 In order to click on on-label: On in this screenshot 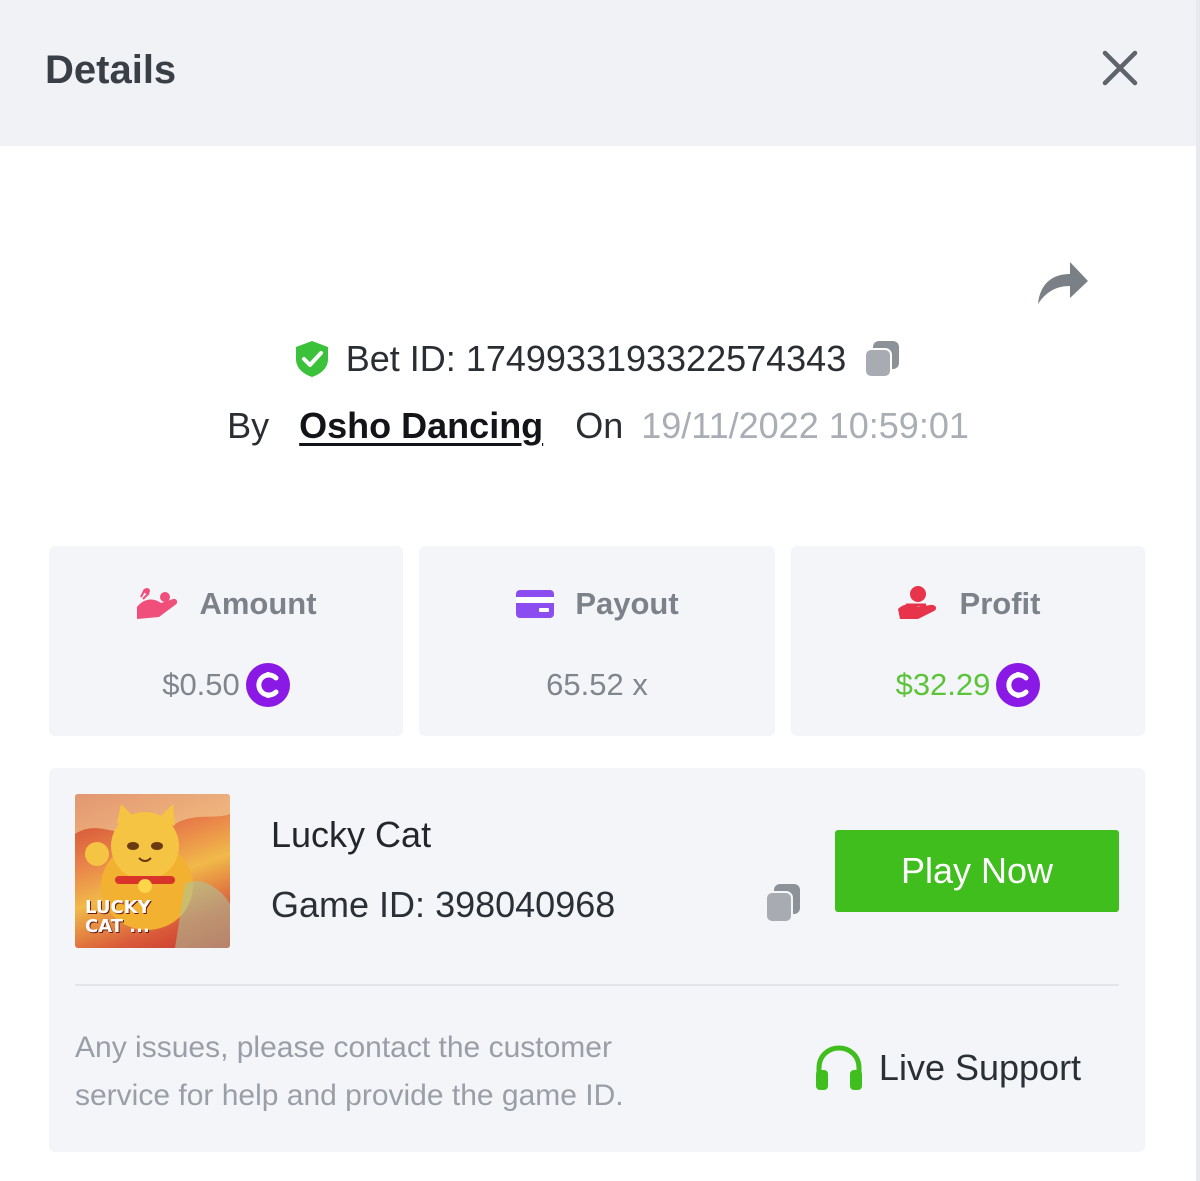, I will do `click(599, 425)`.